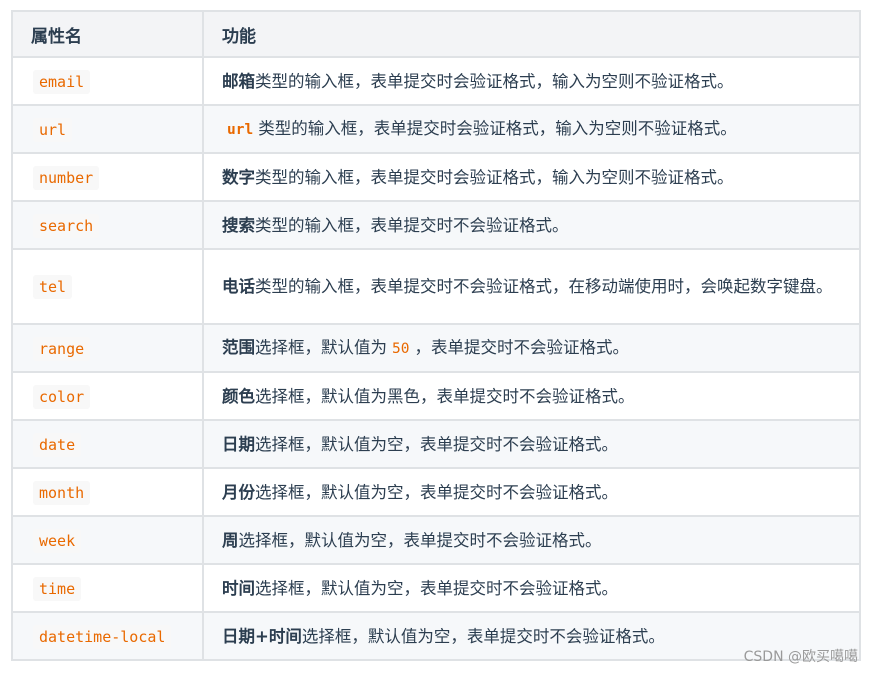 This screenshot has height=678, width=872. I want to click on type-keyword: 周, so click(230, 540).